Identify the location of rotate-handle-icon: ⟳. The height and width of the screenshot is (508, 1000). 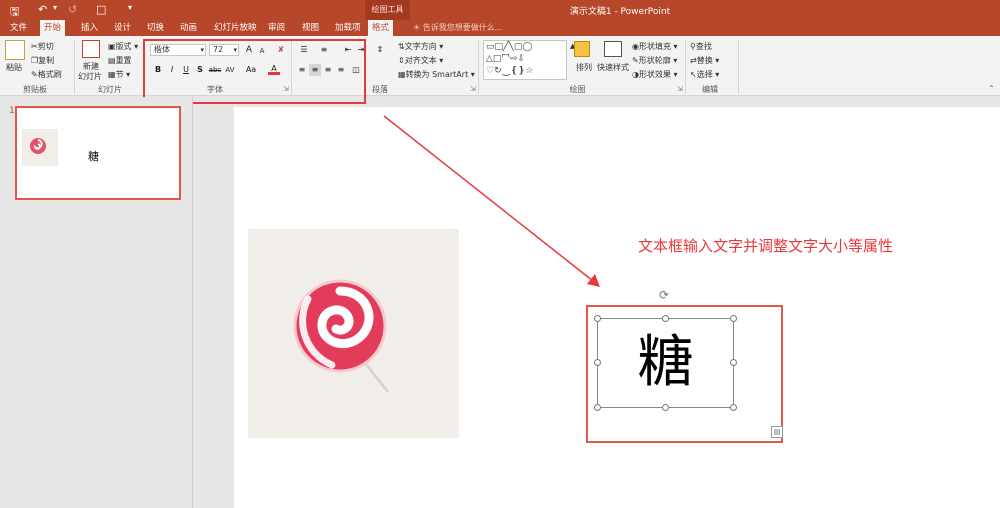
(664, 295).